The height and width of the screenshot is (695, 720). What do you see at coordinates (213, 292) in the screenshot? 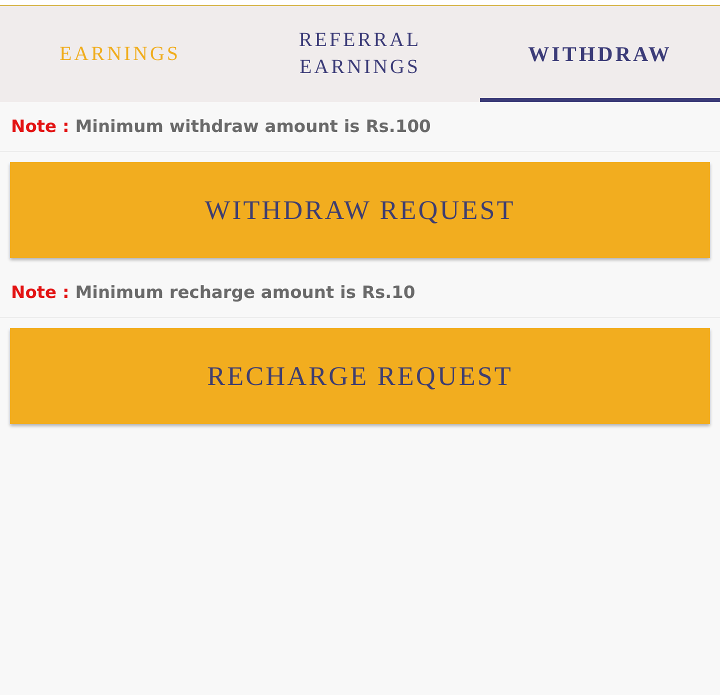
I see `note-text: Note : Minimum recharge amount is Rs.10` at bounding box center [213, 292].